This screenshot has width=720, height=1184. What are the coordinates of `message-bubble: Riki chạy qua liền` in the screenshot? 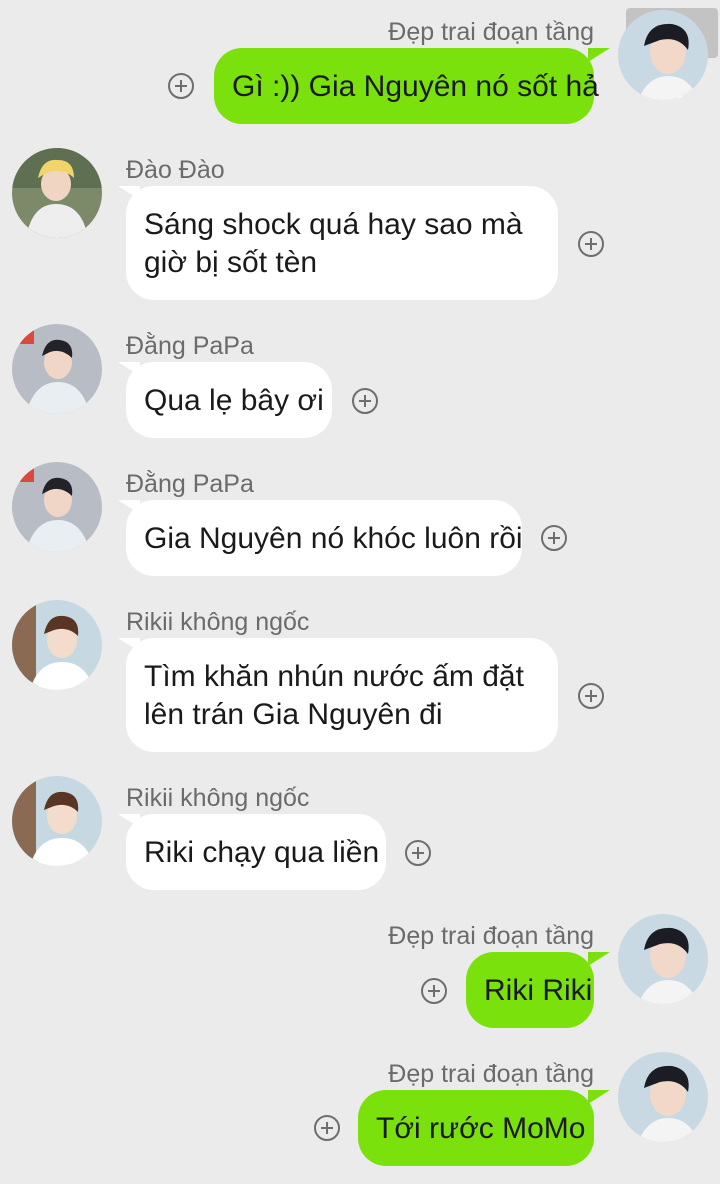 It's located at (256, 852).